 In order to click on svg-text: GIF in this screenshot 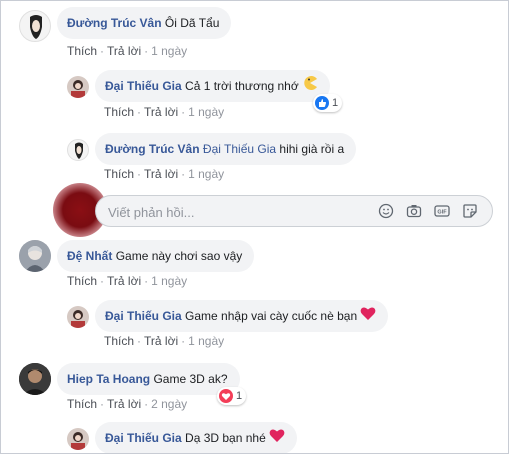, I will do `click(442, 213)`.